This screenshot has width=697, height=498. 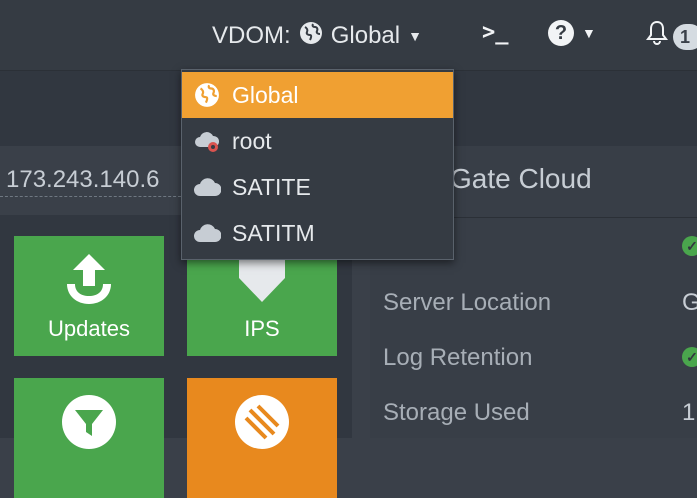 I want to click on filter-icon, so click(x=89, y=422).